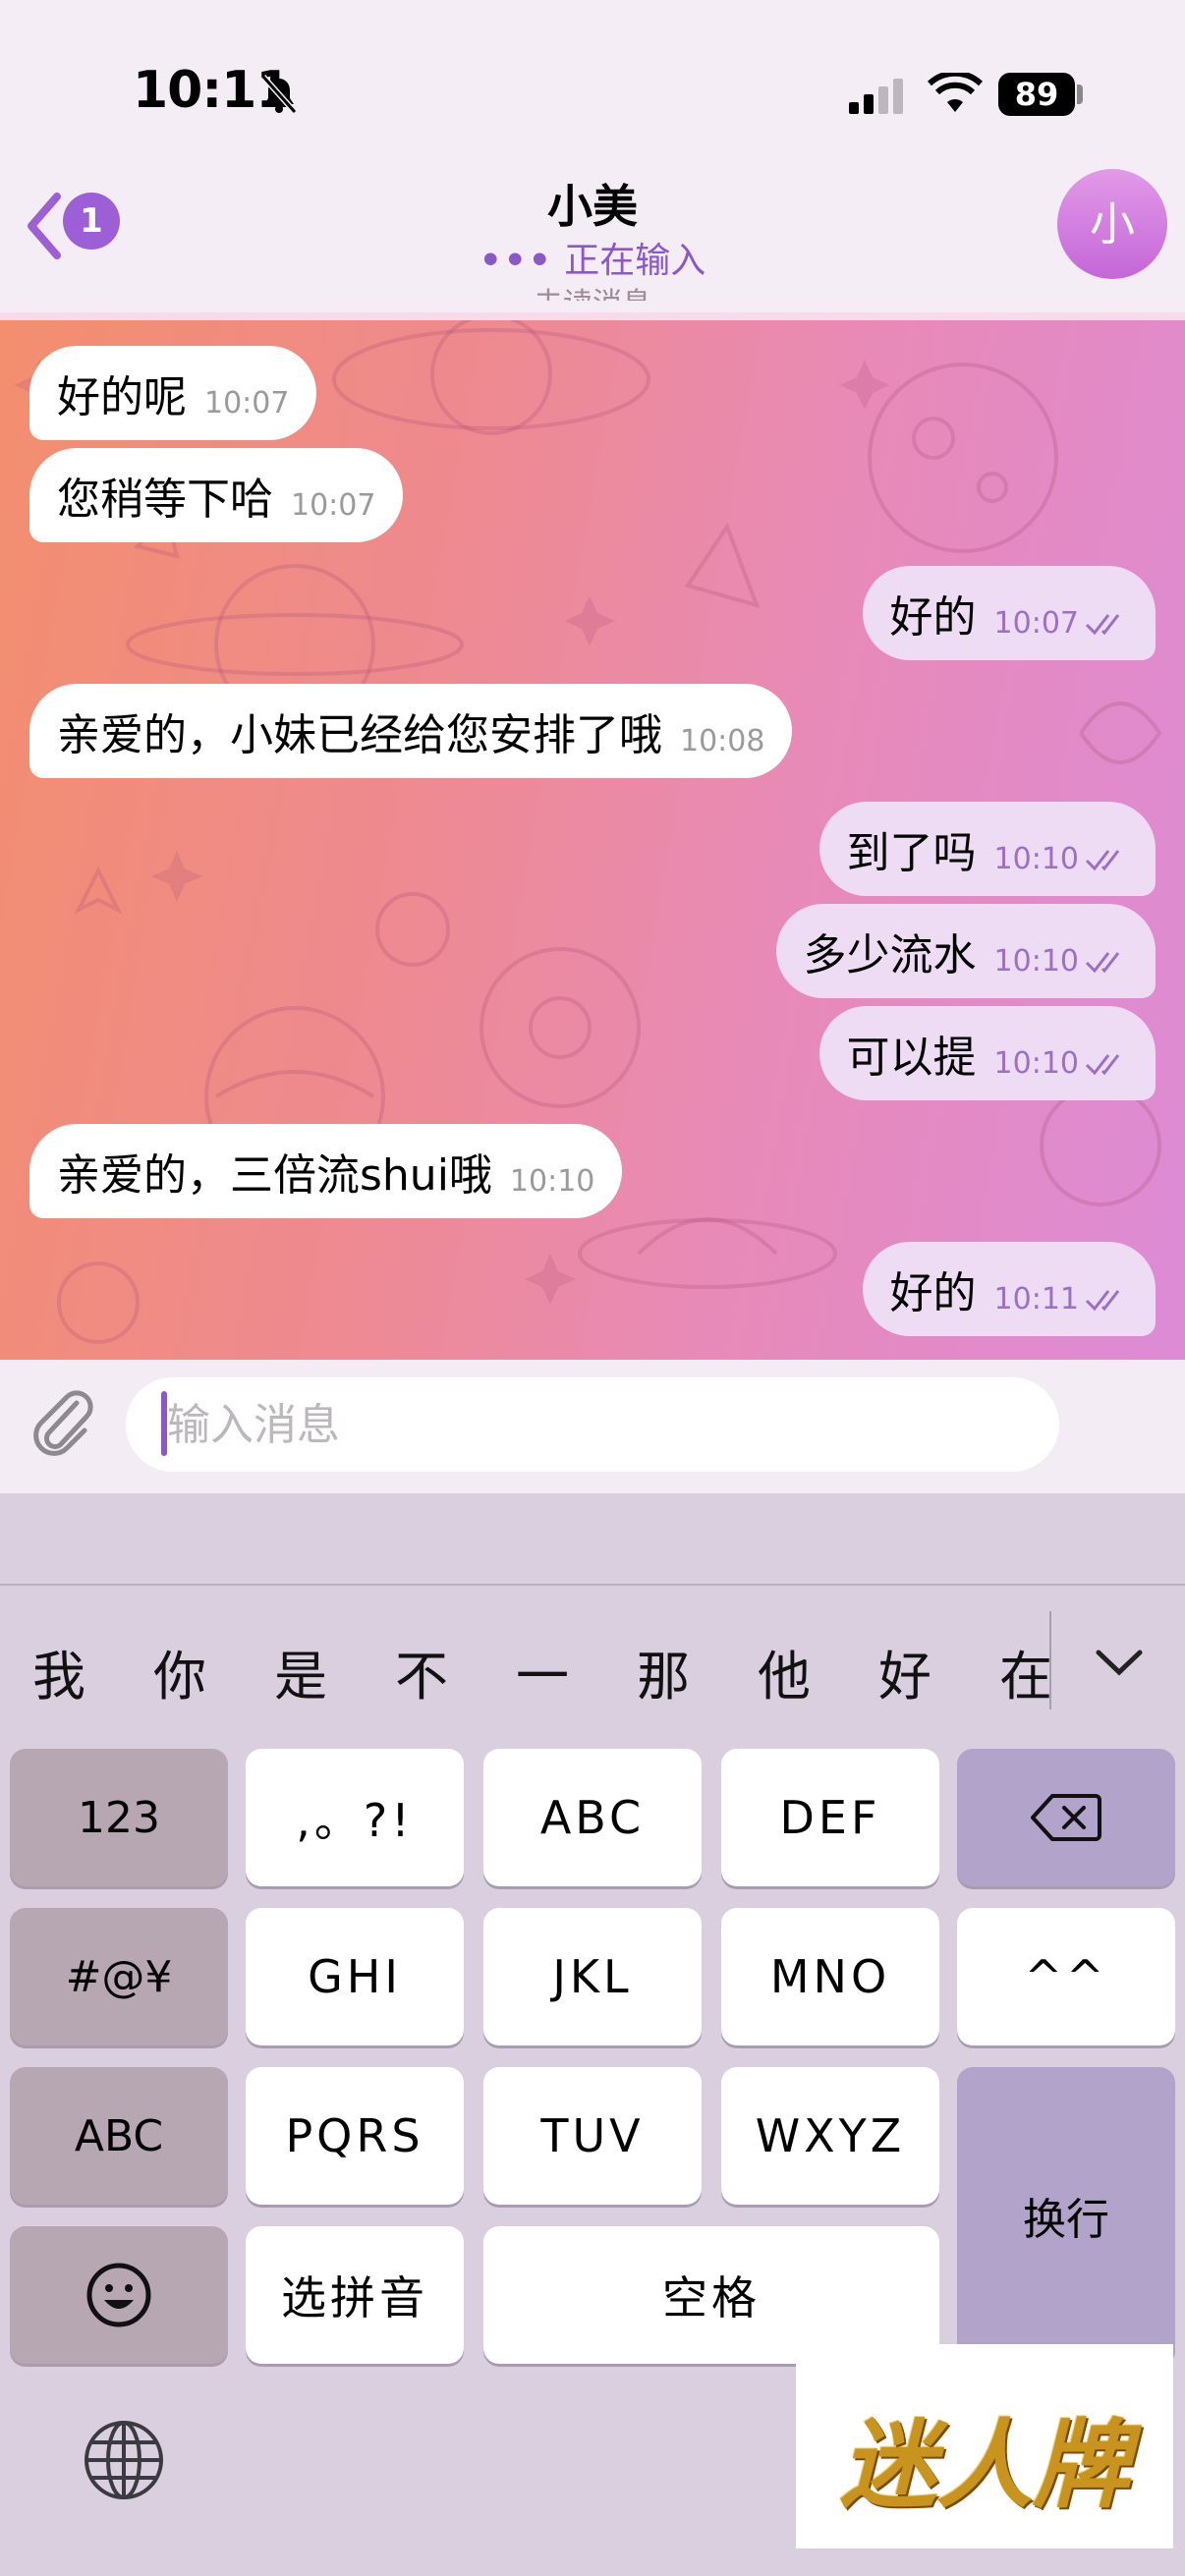  Describe the element at coordinates (1080, 94) in the screenshot. I see `battery-cap` at that location.